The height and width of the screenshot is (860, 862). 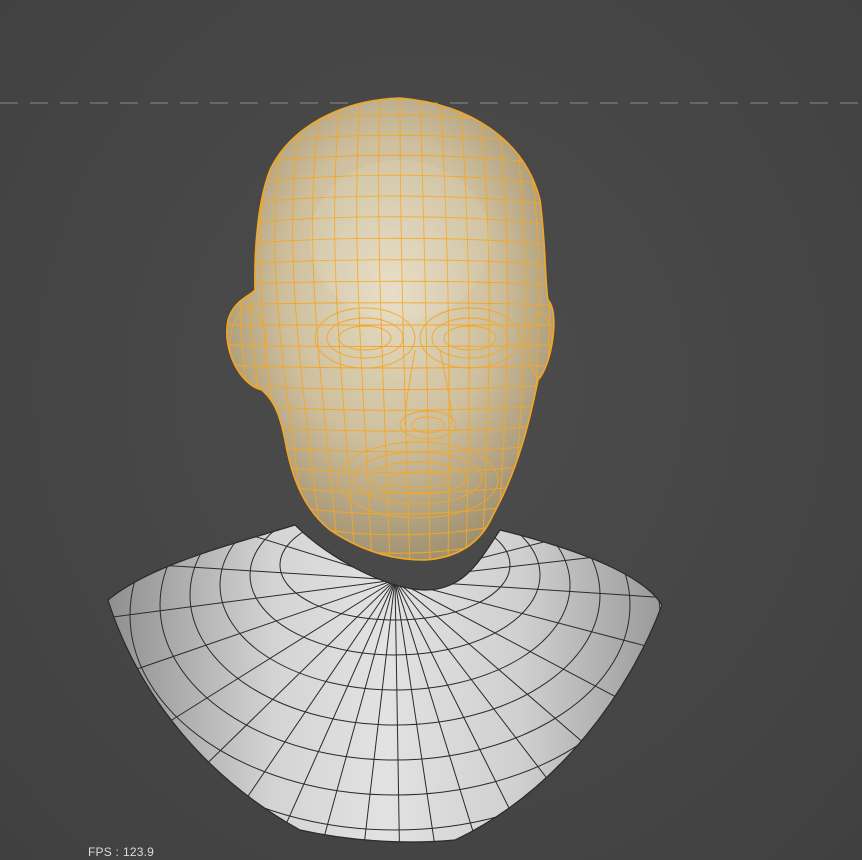 What do you see at coordinates (104, 852) in the screenshot?
I see `fps-label: FPS :` at bounding box center [104, 852].